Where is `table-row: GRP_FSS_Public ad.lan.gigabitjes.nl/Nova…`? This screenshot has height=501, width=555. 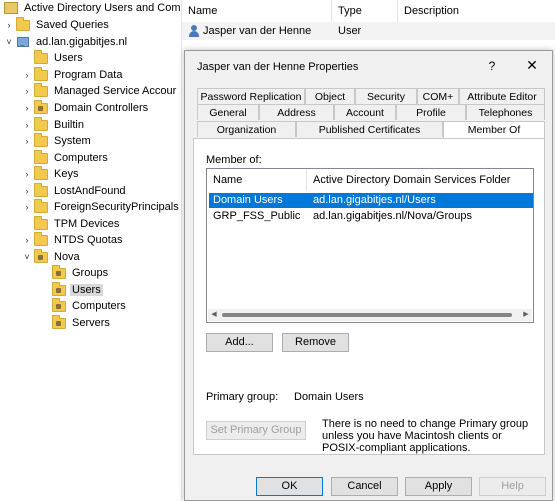
table-row: GRP_FSS_Public ad.lan.gigabitjes.nl/Nova… is located at coordinates (371, 216).